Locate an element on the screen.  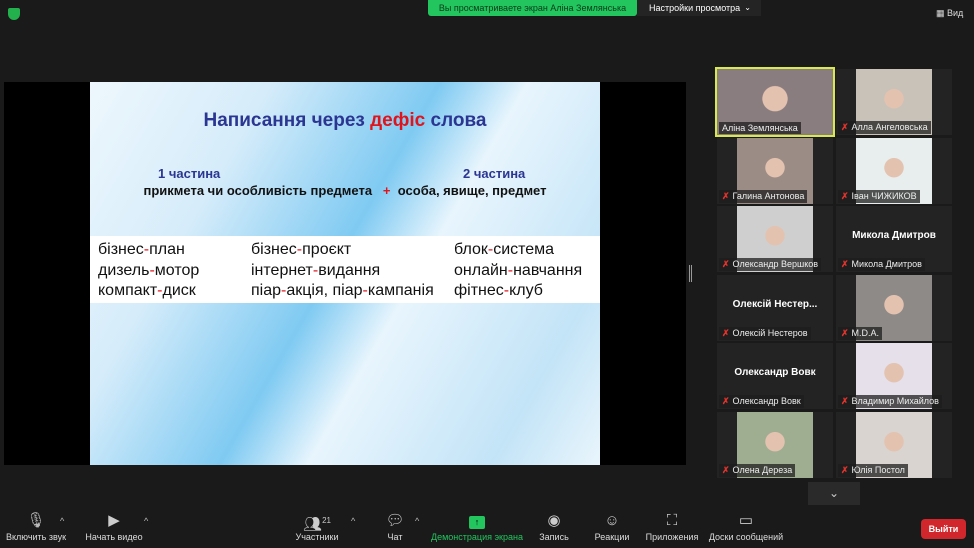
start-video-button: ▶︎ Начать видео is located at coordinates (113, 527).